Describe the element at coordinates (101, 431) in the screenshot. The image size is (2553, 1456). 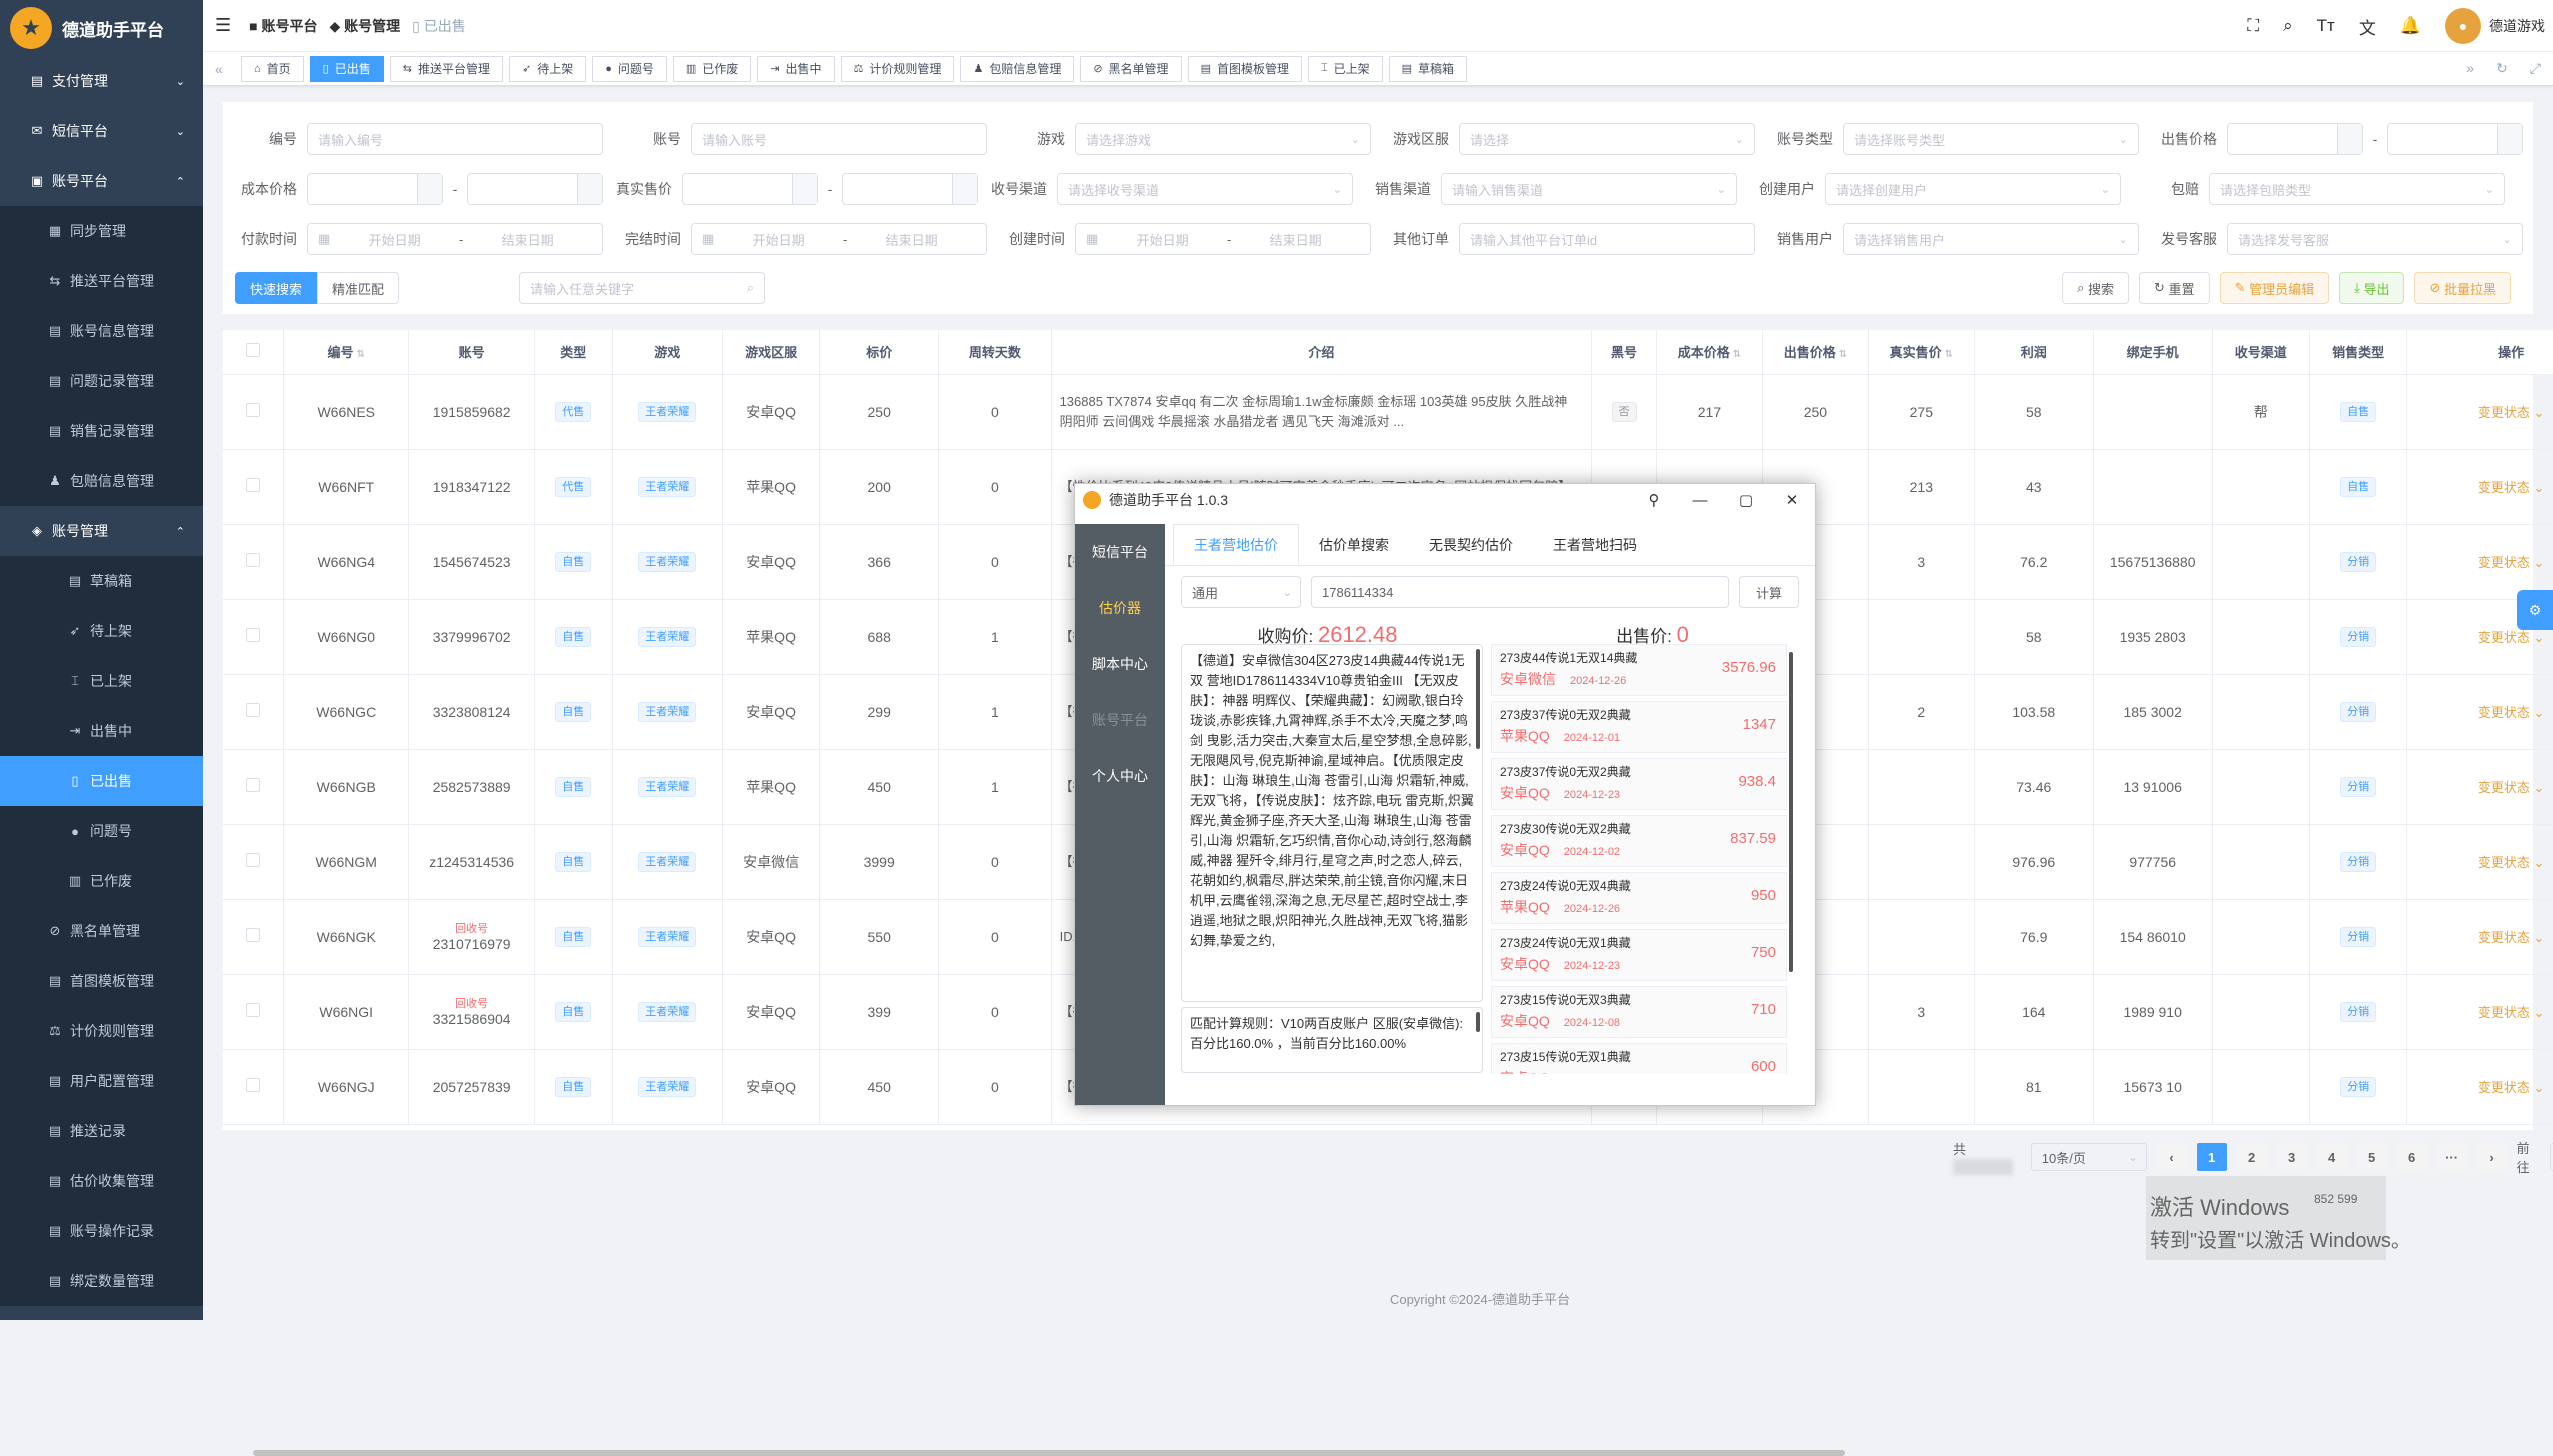
I see `sidebar-item: ▤ 销售记录管理` at that location.